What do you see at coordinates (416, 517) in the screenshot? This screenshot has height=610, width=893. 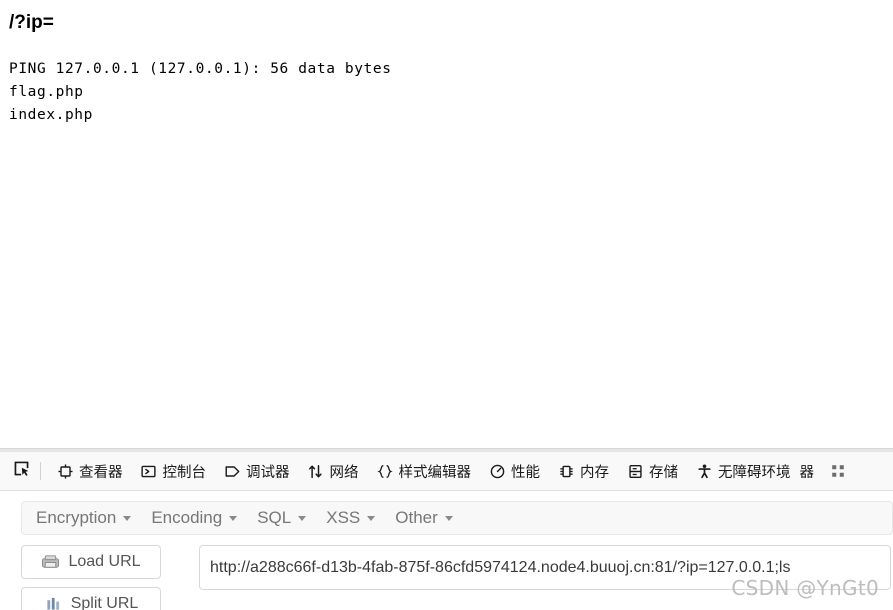 I see `hackbar-menu-other-label: Other` at bounding box center [416, 517].